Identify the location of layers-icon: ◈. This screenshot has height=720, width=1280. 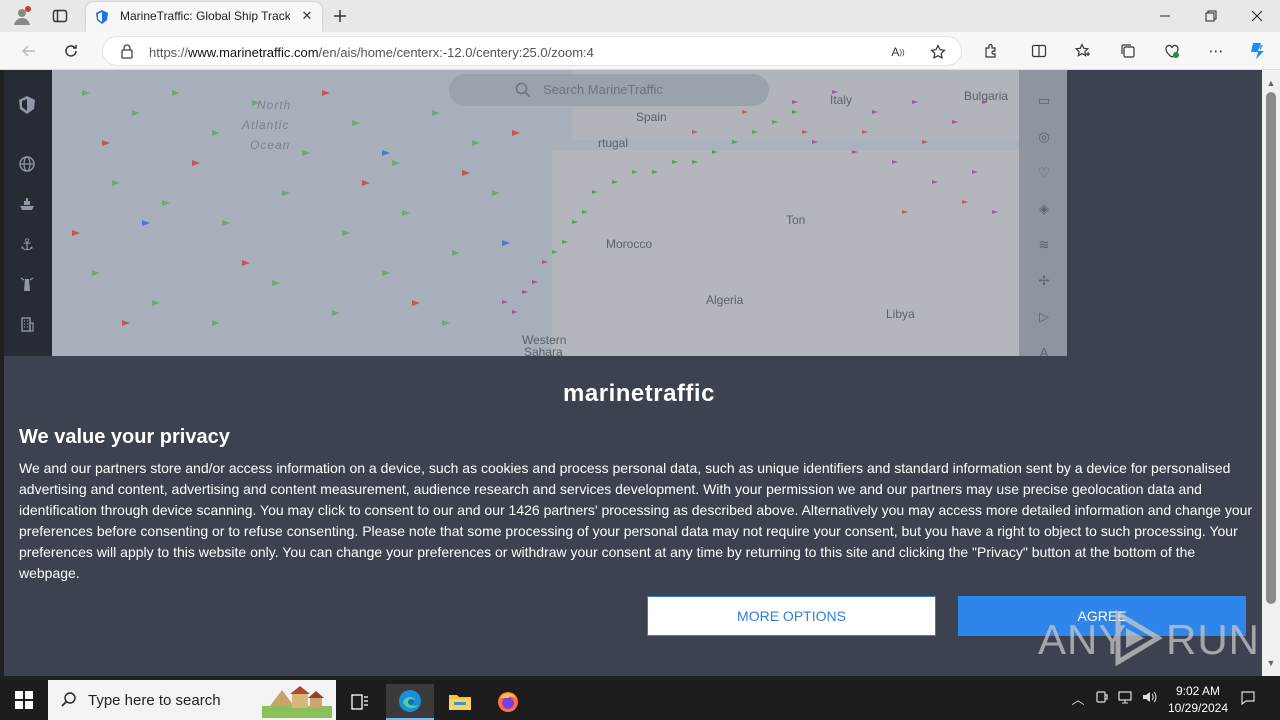
(1044, 209).